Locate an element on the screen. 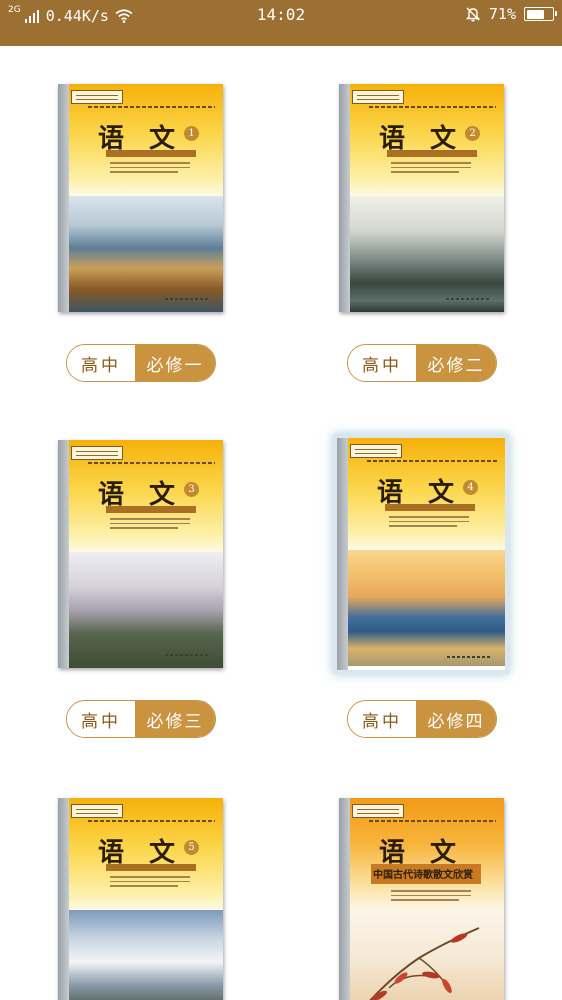 This screenshot has height=1000, width=562. volume-label: 必修四 is located at coordinates (456, 719).